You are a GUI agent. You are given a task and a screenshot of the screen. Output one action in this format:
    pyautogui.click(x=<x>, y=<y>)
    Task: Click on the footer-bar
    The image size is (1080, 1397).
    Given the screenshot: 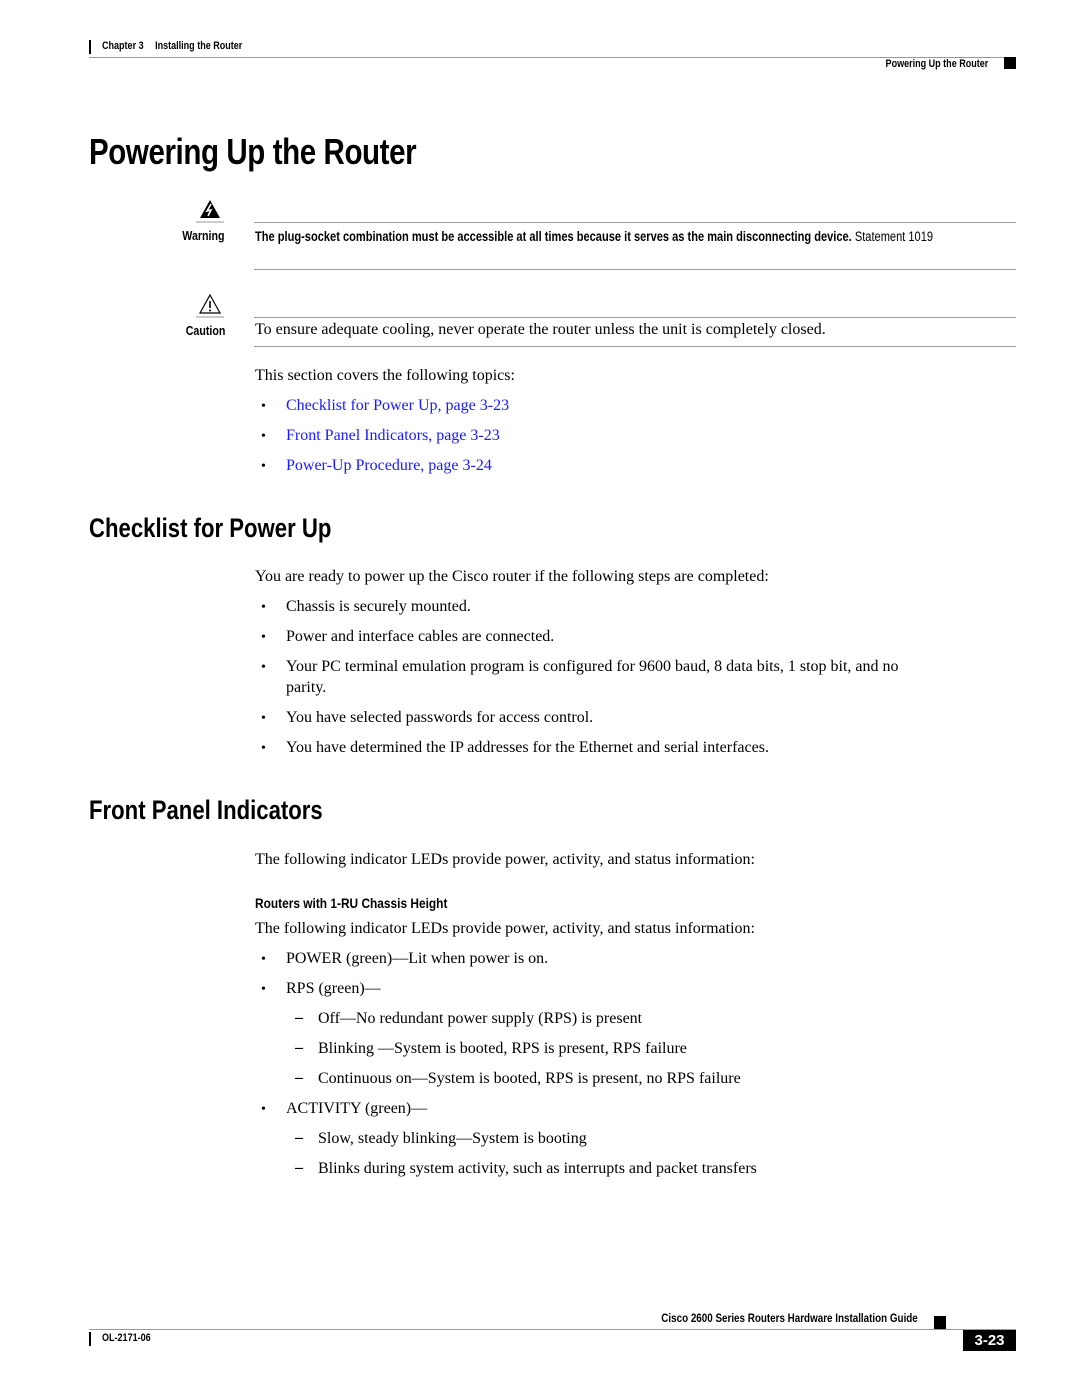 What is the action you would take?
    pyautogui.click(x=90, y=1339)
    